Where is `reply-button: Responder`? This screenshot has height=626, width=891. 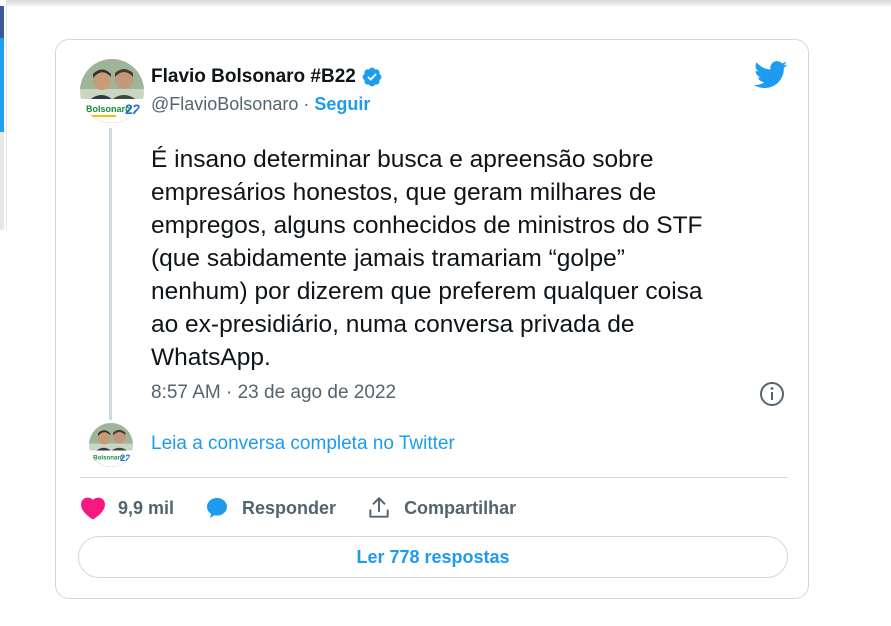 reply-button: Responder is located at coordinates (270, 508).